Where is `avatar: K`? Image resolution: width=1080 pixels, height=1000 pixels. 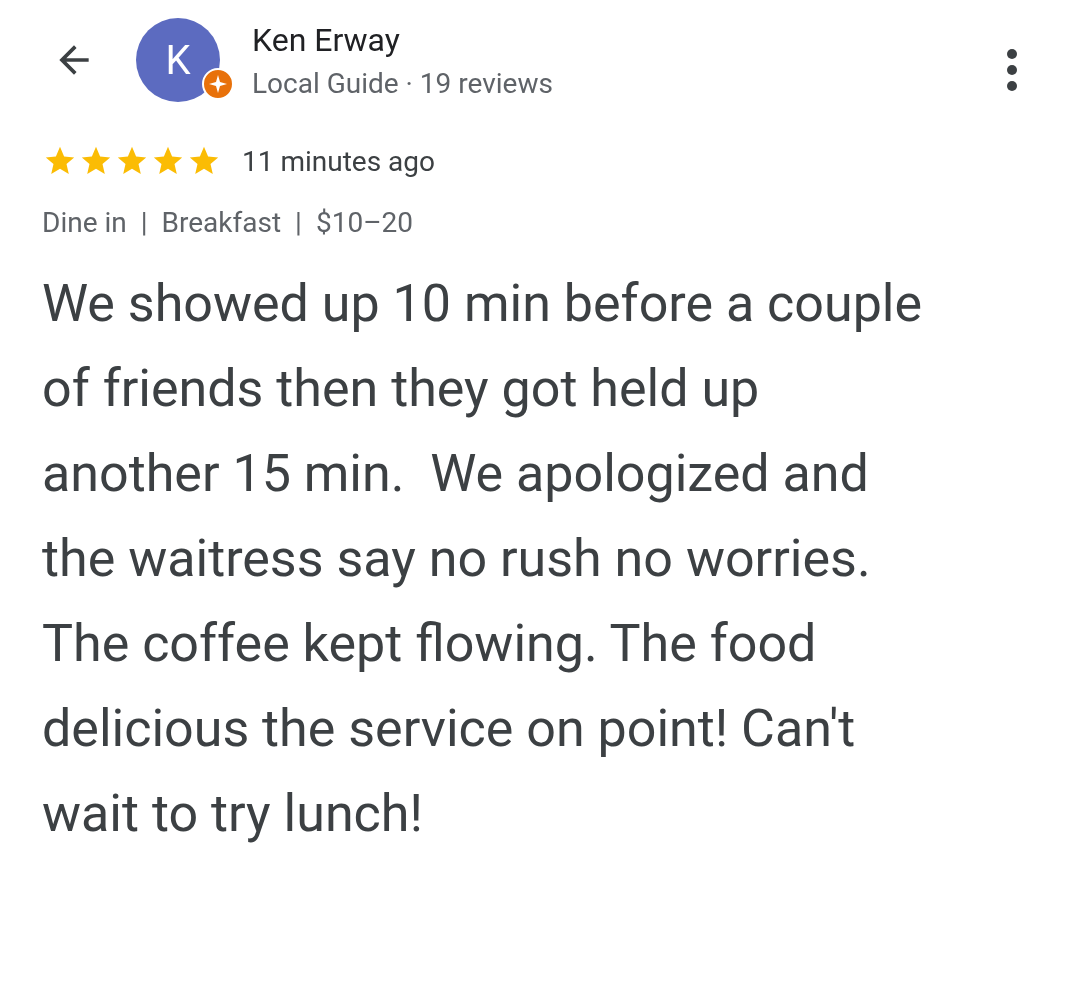 avatar: K is located at coordinates (178, 60).